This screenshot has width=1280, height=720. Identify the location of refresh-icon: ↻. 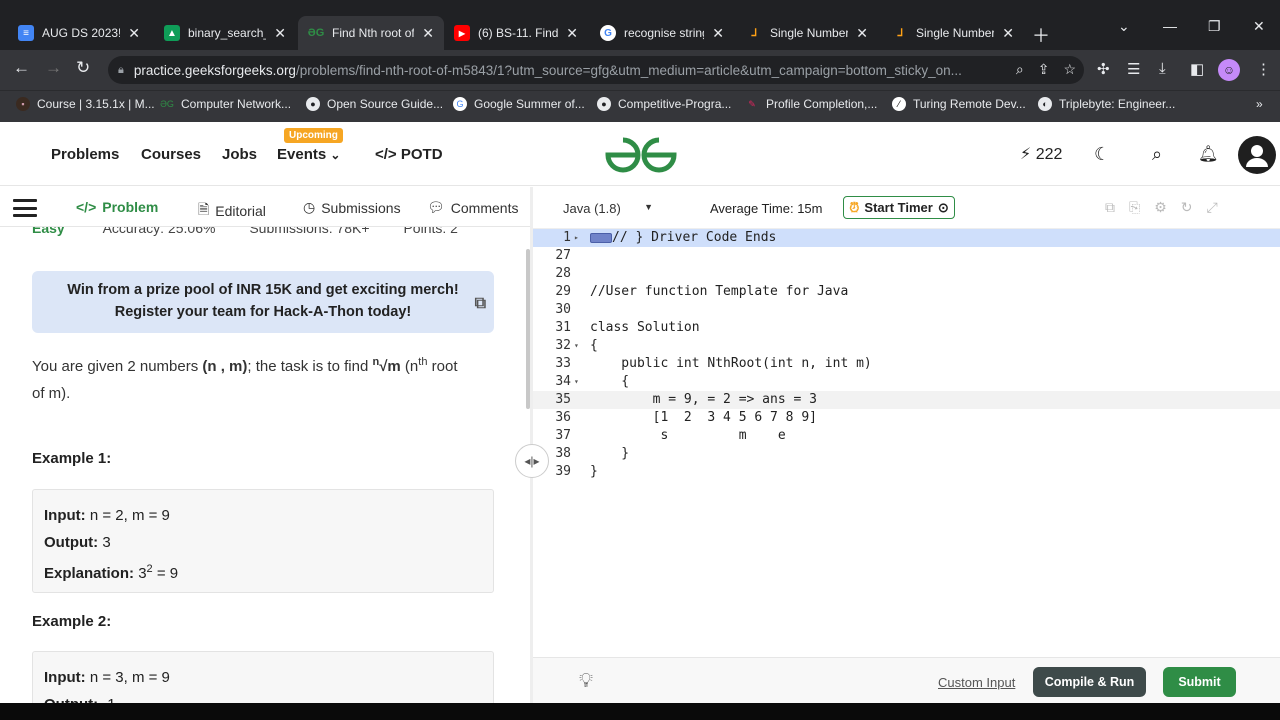
(1187, 207).